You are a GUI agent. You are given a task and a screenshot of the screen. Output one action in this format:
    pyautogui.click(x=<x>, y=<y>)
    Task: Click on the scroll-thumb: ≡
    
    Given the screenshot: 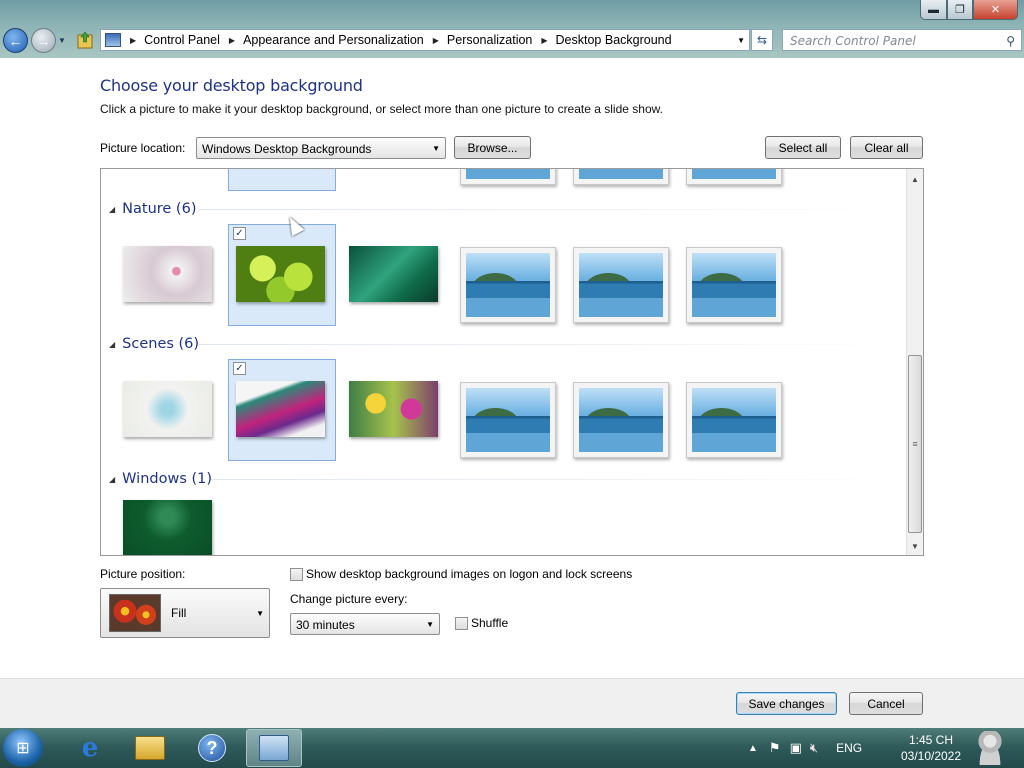 What is the action you would take?
    pyautogui.click(x=915, y=444)
    